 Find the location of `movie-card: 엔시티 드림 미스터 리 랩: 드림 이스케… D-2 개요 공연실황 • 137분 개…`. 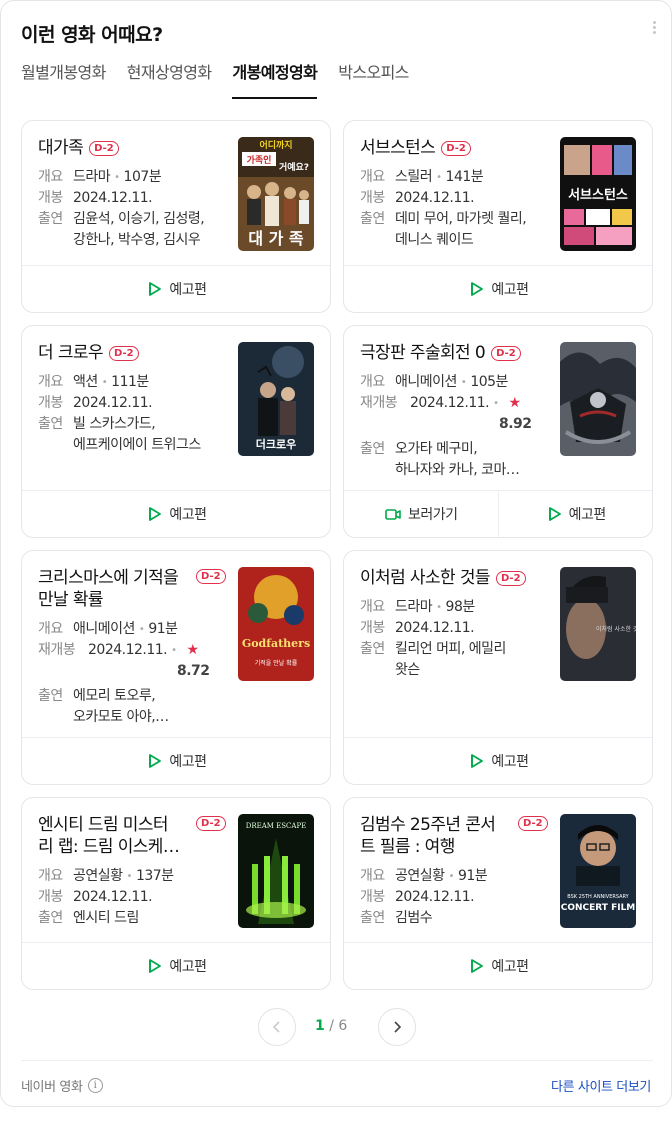

movie-card: 엔시티 드림 미스터 리 랩: 드림 이스케… D-2 개요 공연실황 • 137분 개… is located at coordinates (176, 893).